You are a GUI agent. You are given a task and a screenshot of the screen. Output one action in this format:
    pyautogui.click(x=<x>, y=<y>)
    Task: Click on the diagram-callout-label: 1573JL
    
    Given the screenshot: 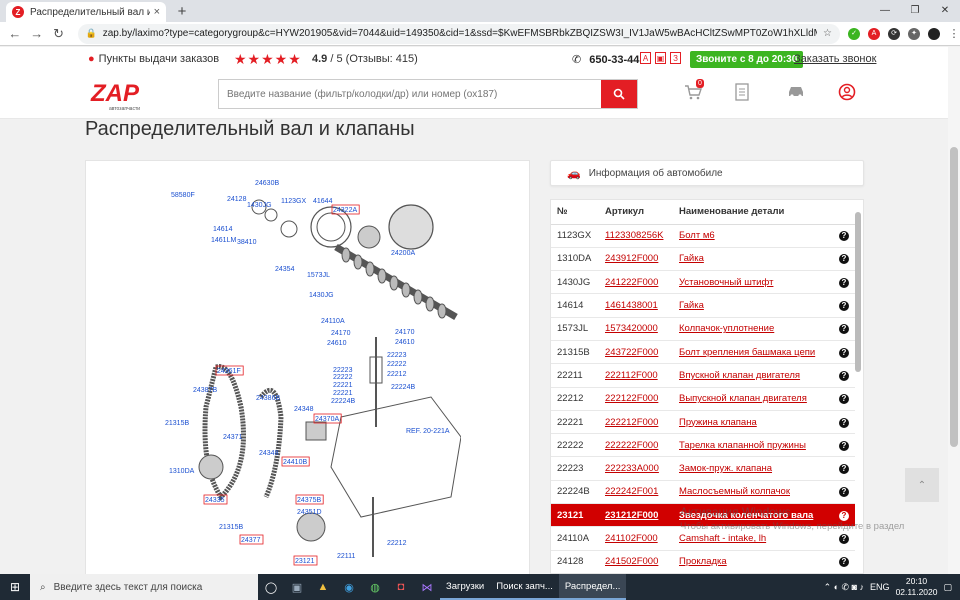 What is the action you would take?
    pyautogui.click(x=318, y=275)
    